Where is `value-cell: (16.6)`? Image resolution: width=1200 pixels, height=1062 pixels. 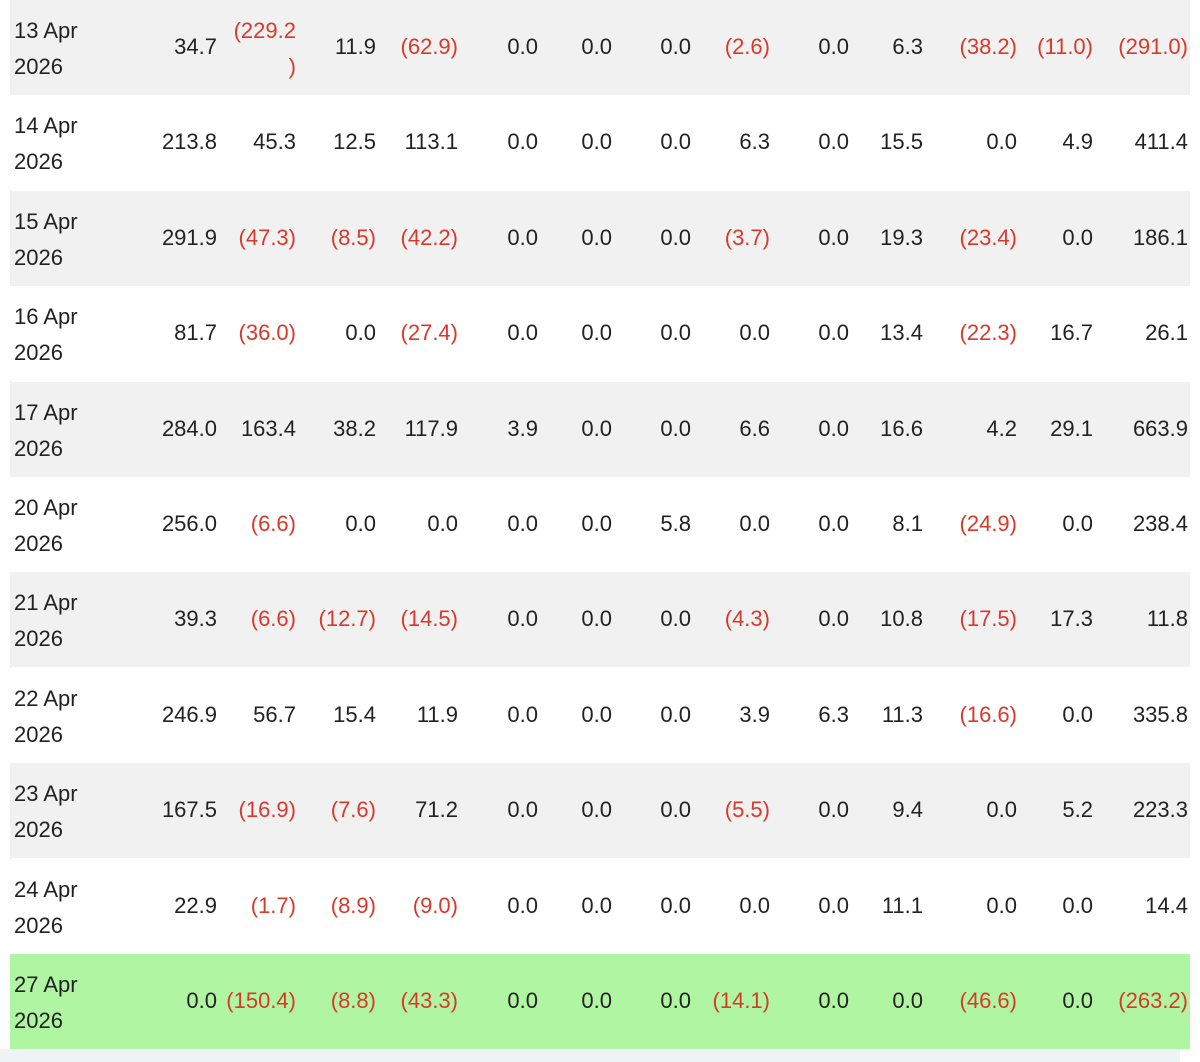 value-cell: (16.6) is located at coordinates (988, 714).